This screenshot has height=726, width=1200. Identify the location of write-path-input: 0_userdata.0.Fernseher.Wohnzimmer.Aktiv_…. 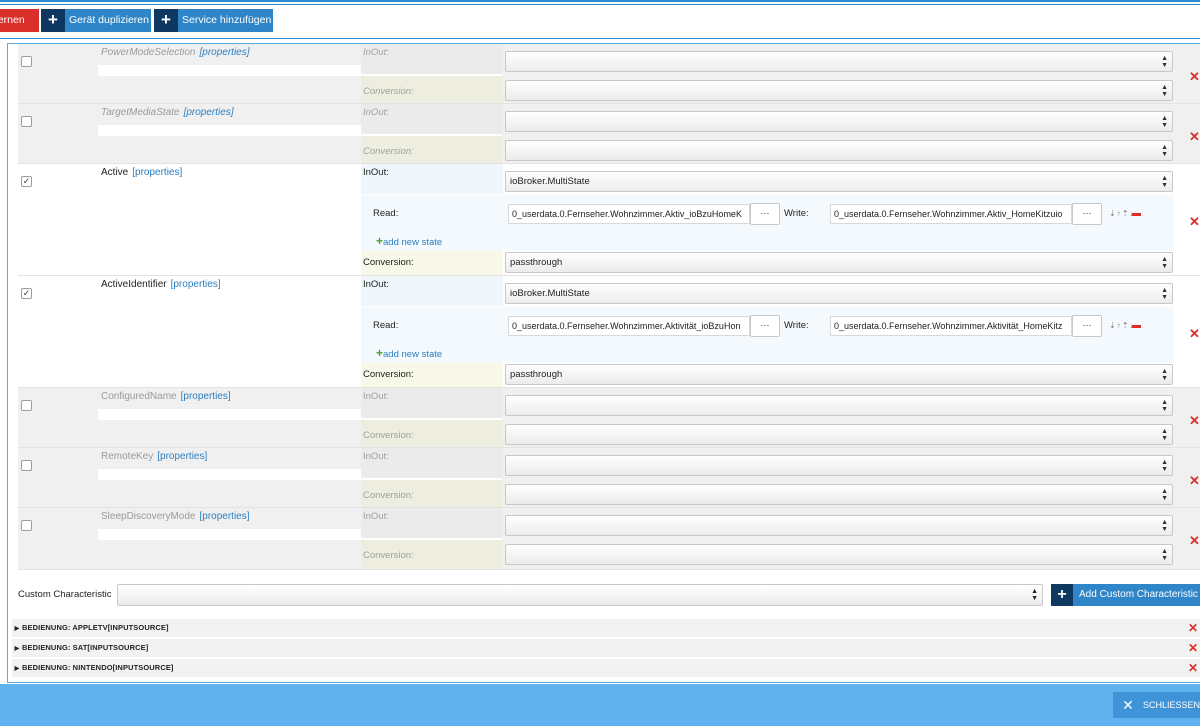
(951, 214).